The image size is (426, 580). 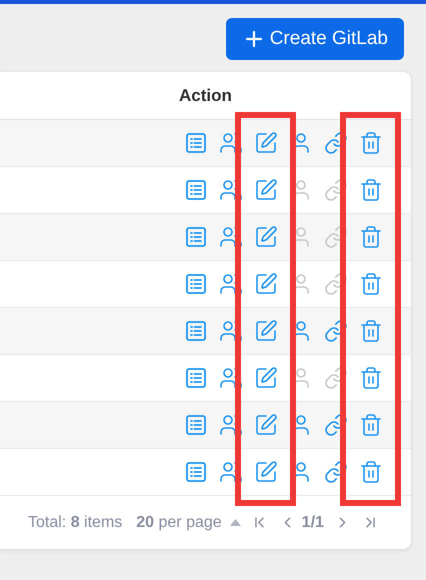 I want to click on caret-up-icon, so click(x=235, y=522).